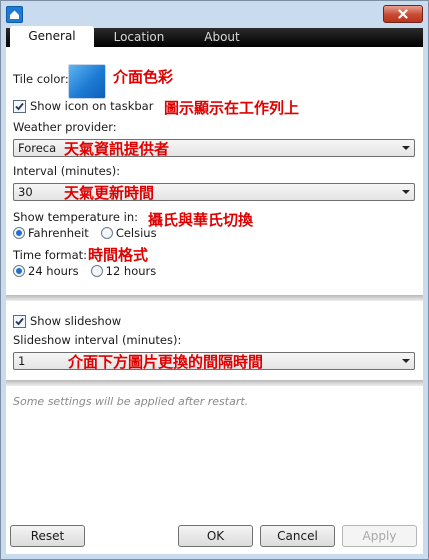  What do you see at coordinates (215, 536) in the screenshot?
I see `ok-button: OK` at bounding box center [215, 536].